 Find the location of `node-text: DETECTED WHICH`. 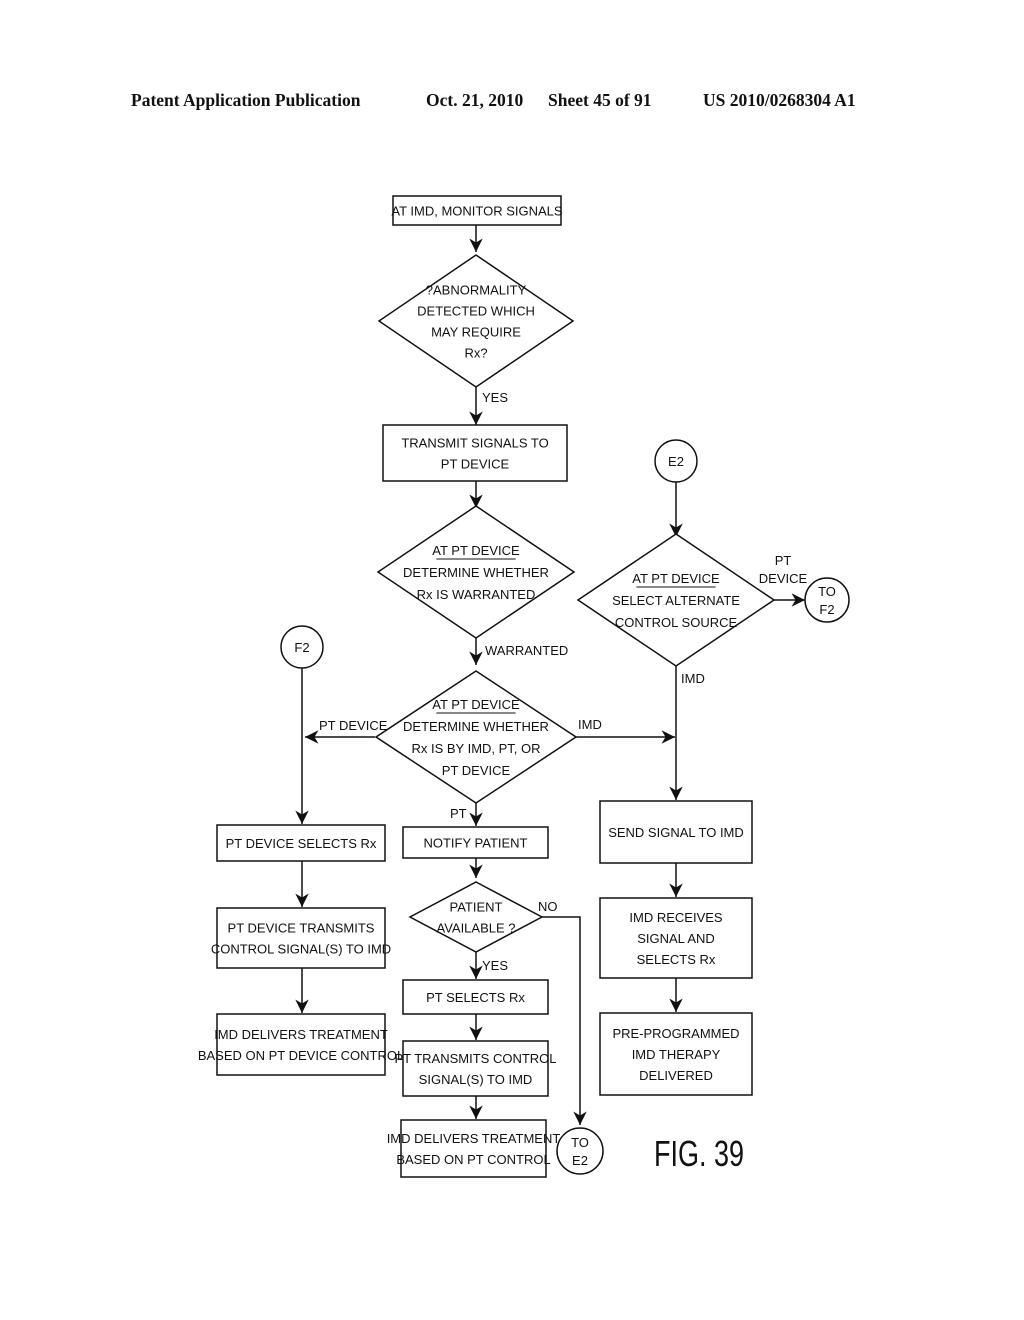

node-text: DETECTED WHICH is located at coordinates (476, 311).